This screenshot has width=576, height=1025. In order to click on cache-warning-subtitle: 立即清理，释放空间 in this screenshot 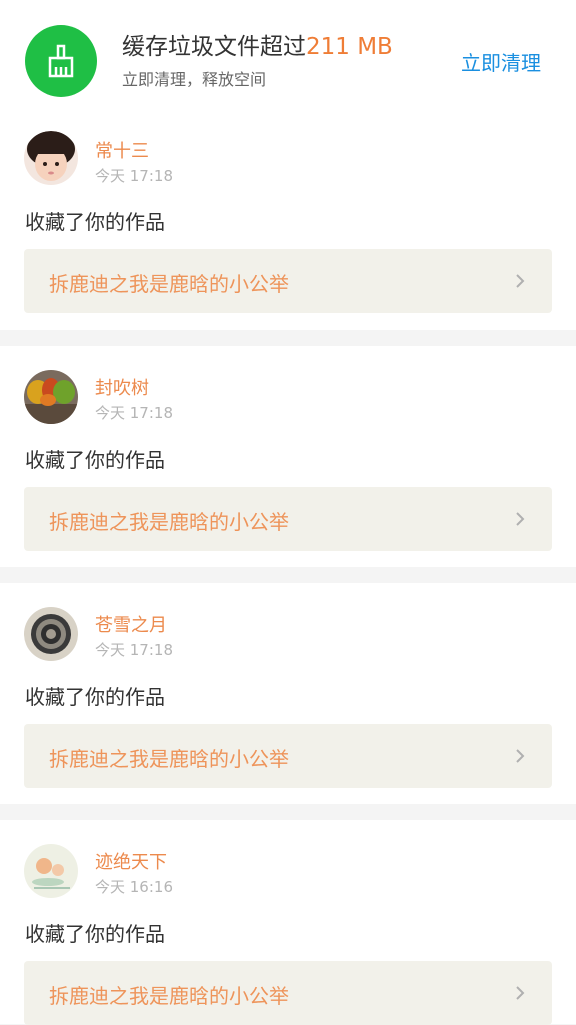, I will do `click(194, 79)`.